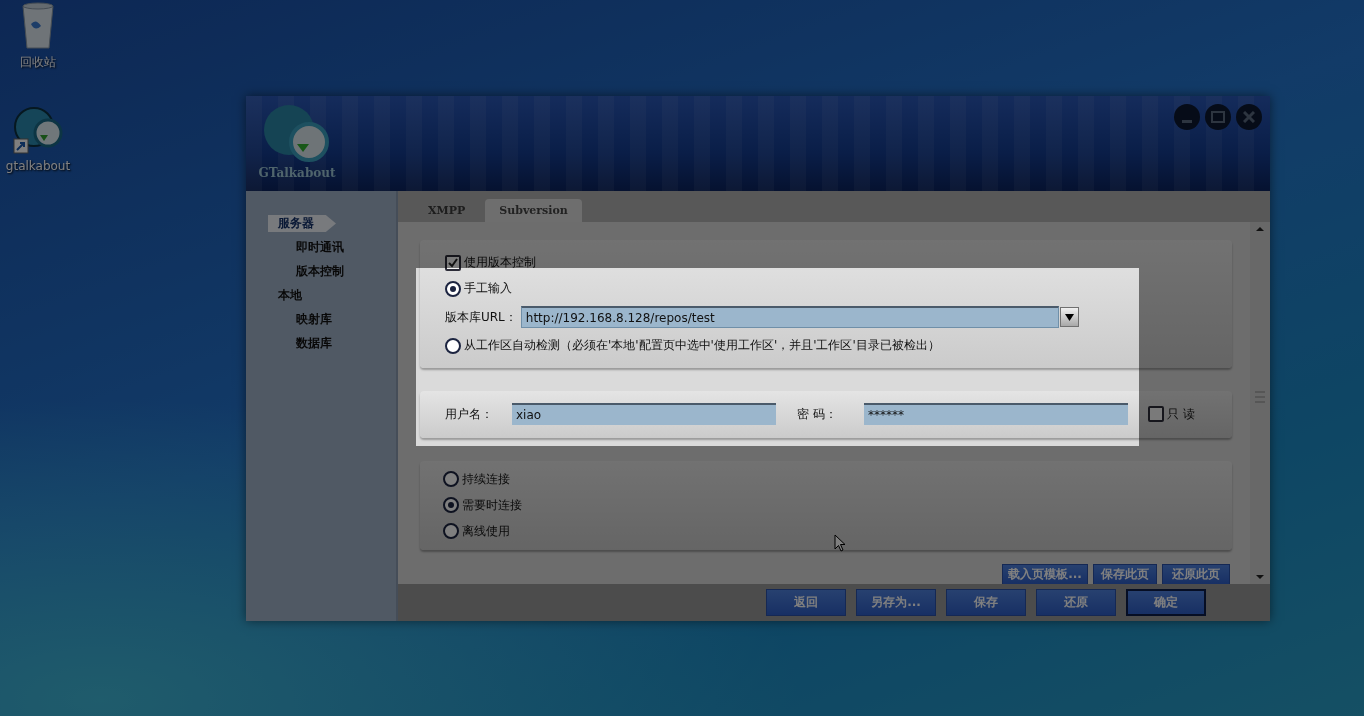  Describe the element at coordinates (488, 288) in the screenshot. I see `radio-label: 手工输入` at that location.